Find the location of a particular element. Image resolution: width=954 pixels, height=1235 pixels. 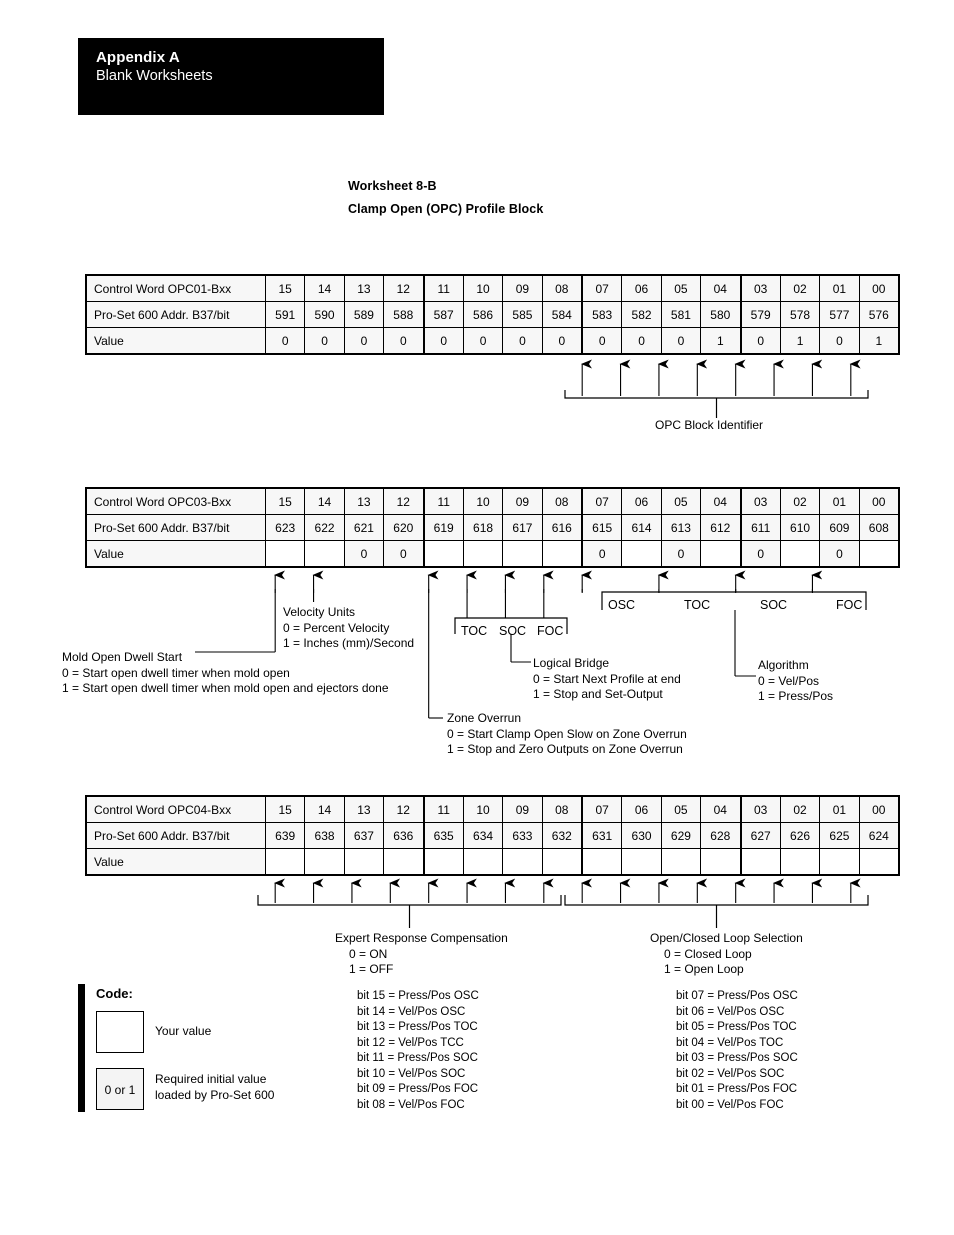

cell-control-word-bit00: 00 is located at coordinates (879, 809).